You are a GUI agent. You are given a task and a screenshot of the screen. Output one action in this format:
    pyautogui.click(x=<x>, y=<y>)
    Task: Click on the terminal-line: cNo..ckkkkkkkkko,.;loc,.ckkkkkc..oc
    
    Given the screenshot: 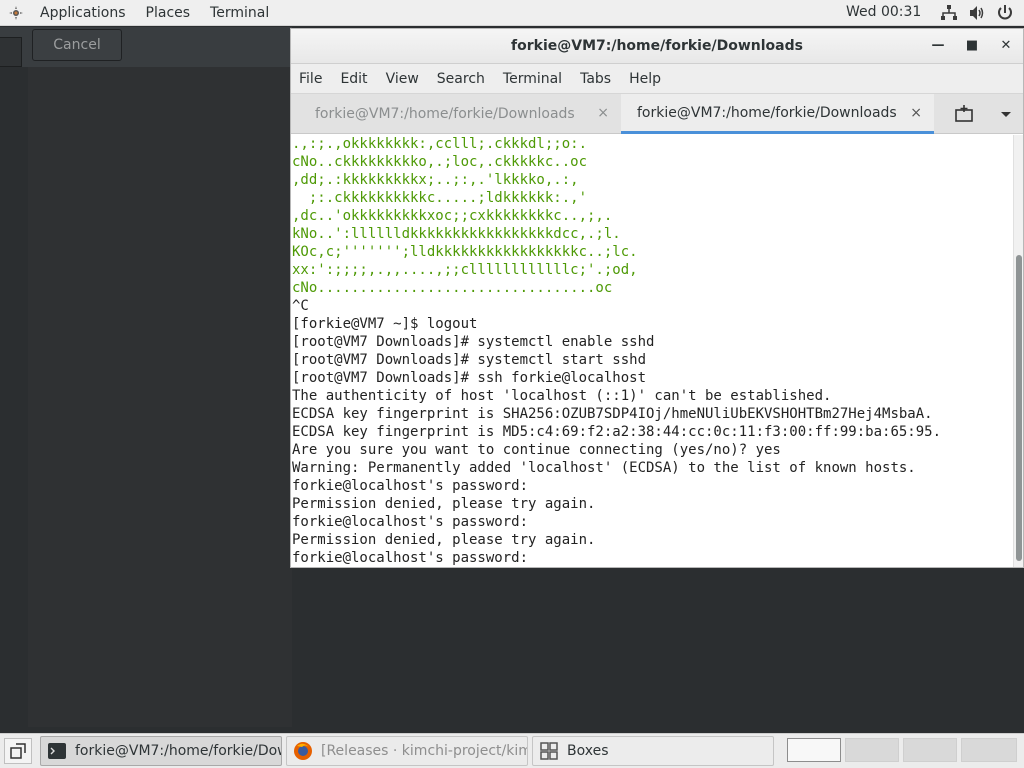 What is the action you would take?
    pyautogui.click(x=440, y=162)
    